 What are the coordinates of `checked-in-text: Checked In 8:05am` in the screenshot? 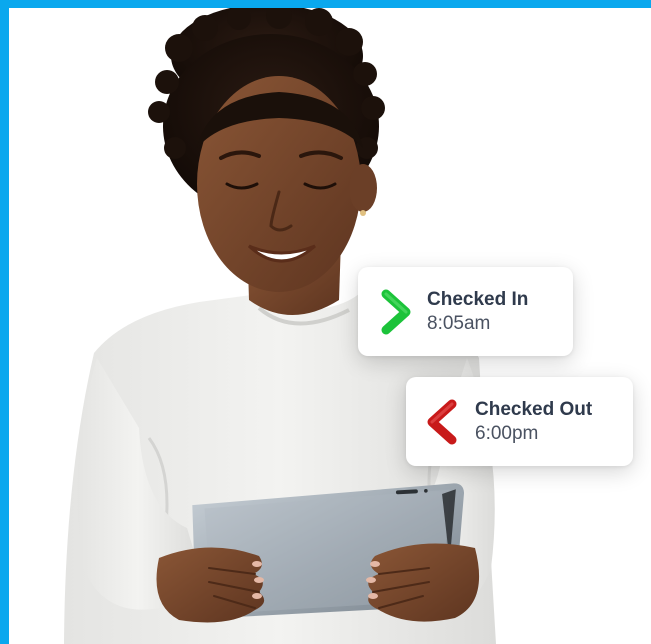 It's located at (477, 312).